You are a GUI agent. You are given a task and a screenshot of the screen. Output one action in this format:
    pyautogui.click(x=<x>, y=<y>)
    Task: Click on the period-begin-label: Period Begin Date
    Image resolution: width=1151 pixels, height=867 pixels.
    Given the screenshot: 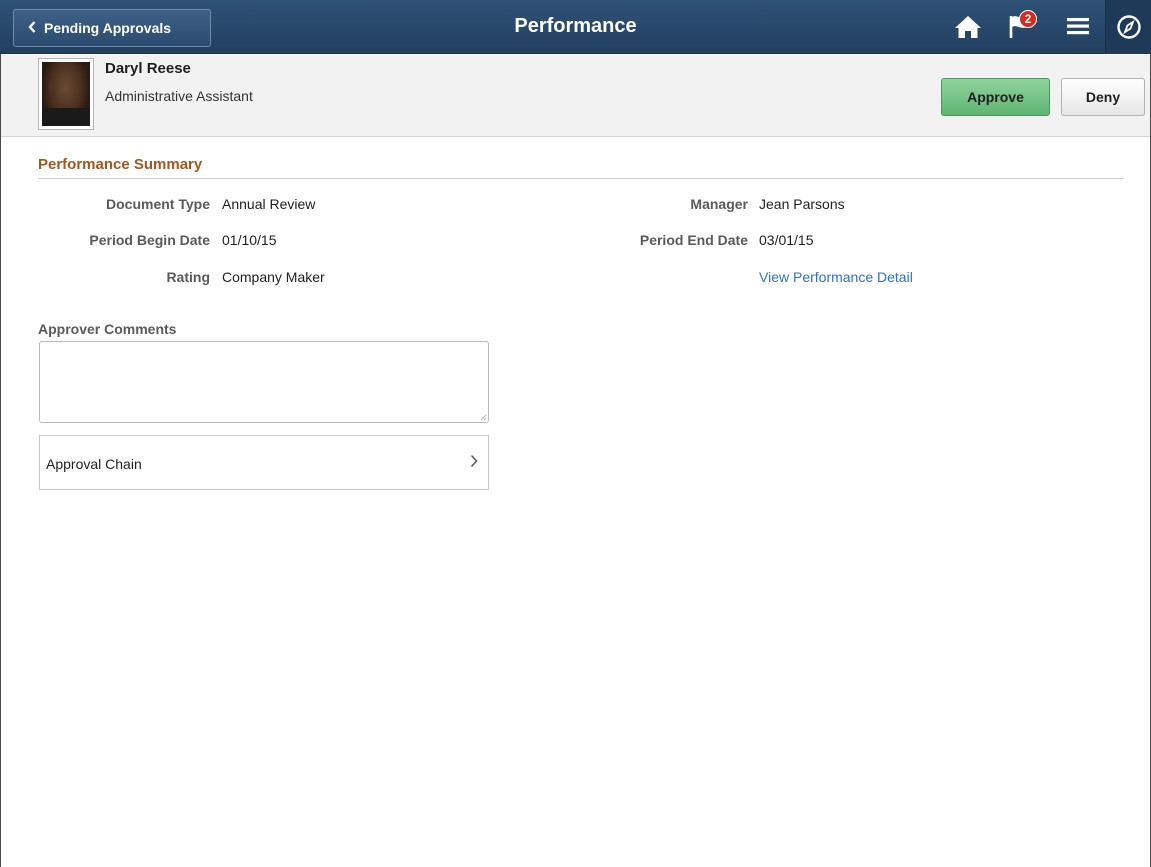 What is the action you would take?
    pyautogui.click(x=149, y=240)
    